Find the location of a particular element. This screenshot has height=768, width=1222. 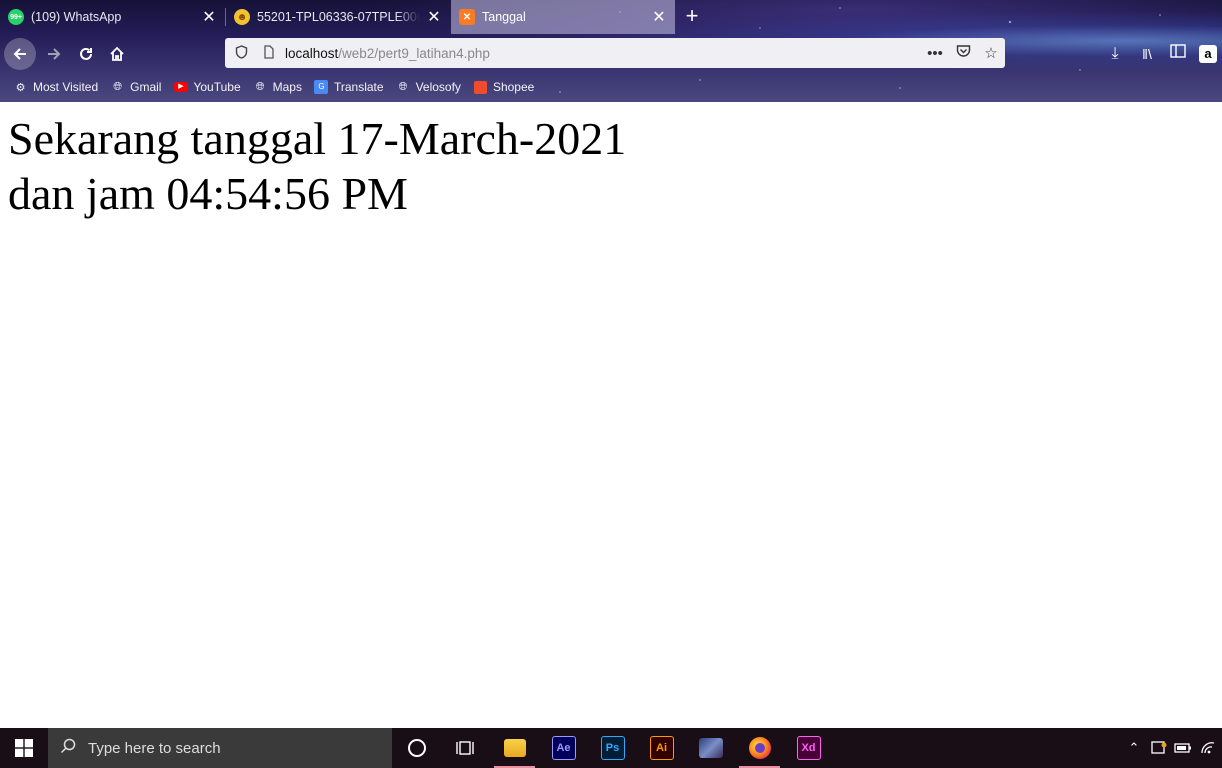

search-placeholder: Type here to search is located at coordinates (154, 748).